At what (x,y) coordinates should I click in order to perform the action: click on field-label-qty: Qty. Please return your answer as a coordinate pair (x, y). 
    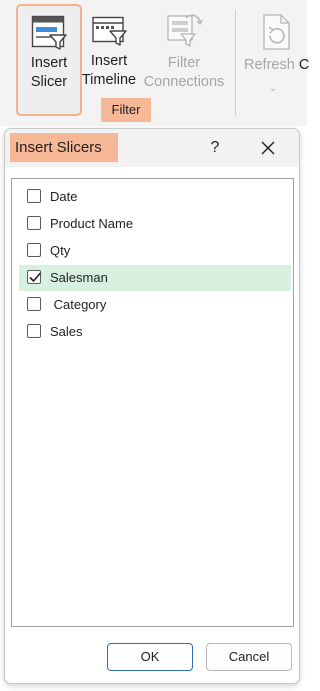
    Looking at the image, I should click on (60, 250).